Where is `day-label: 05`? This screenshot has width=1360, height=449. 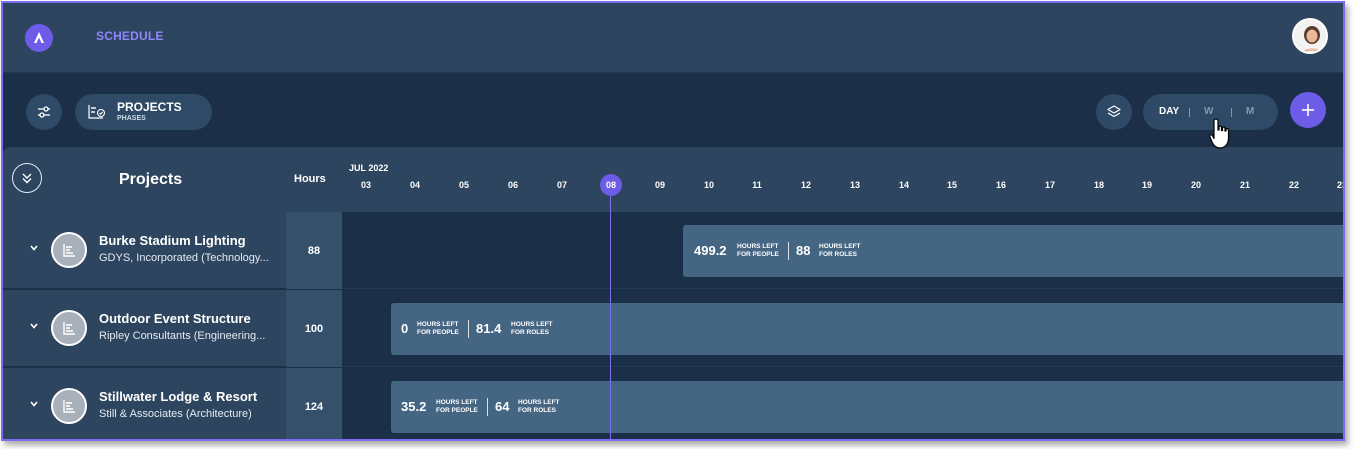 day-label: 05 is located at coordinates (463, 185).